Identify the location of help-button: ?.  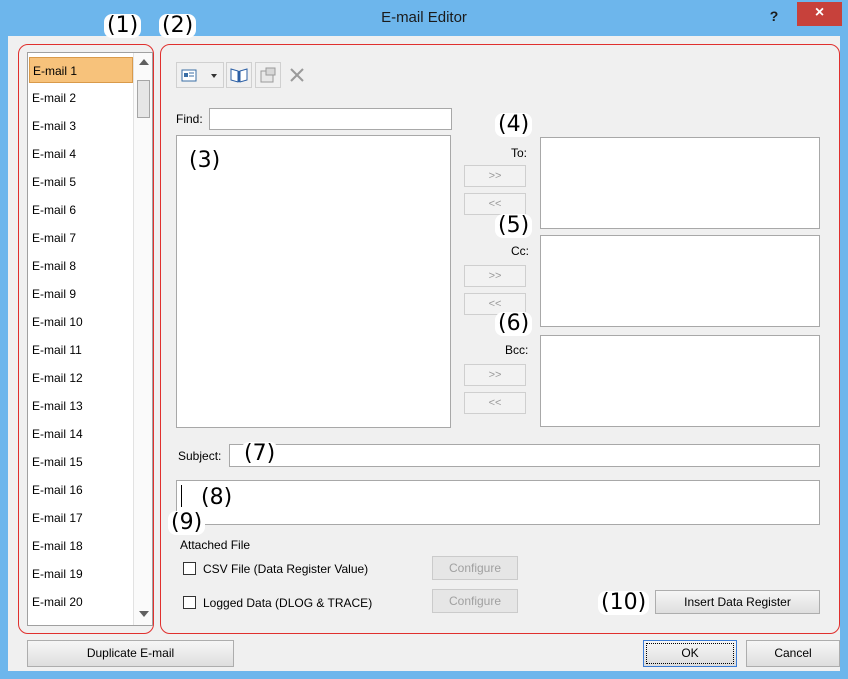
(774, 17).